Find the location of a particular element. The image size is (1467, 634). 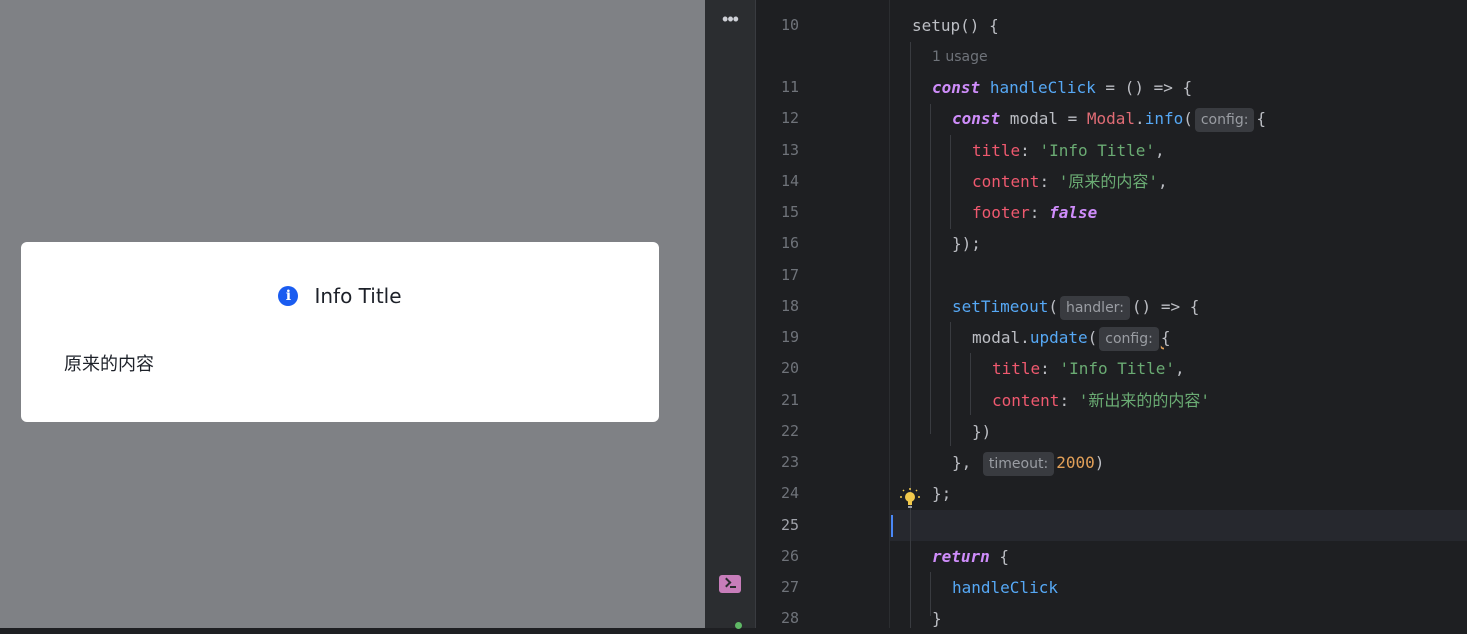

line-number: 20 is located at coordinates (789, 368).